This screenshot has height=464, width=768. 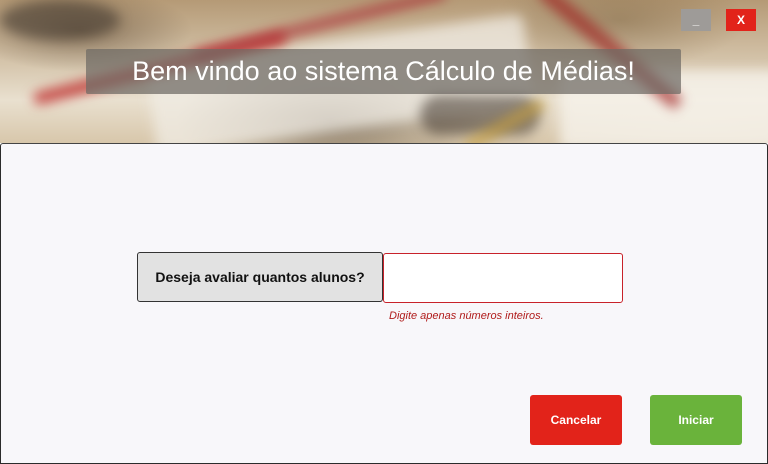 I want to click on close-button: X, so click(x=741, y=20).